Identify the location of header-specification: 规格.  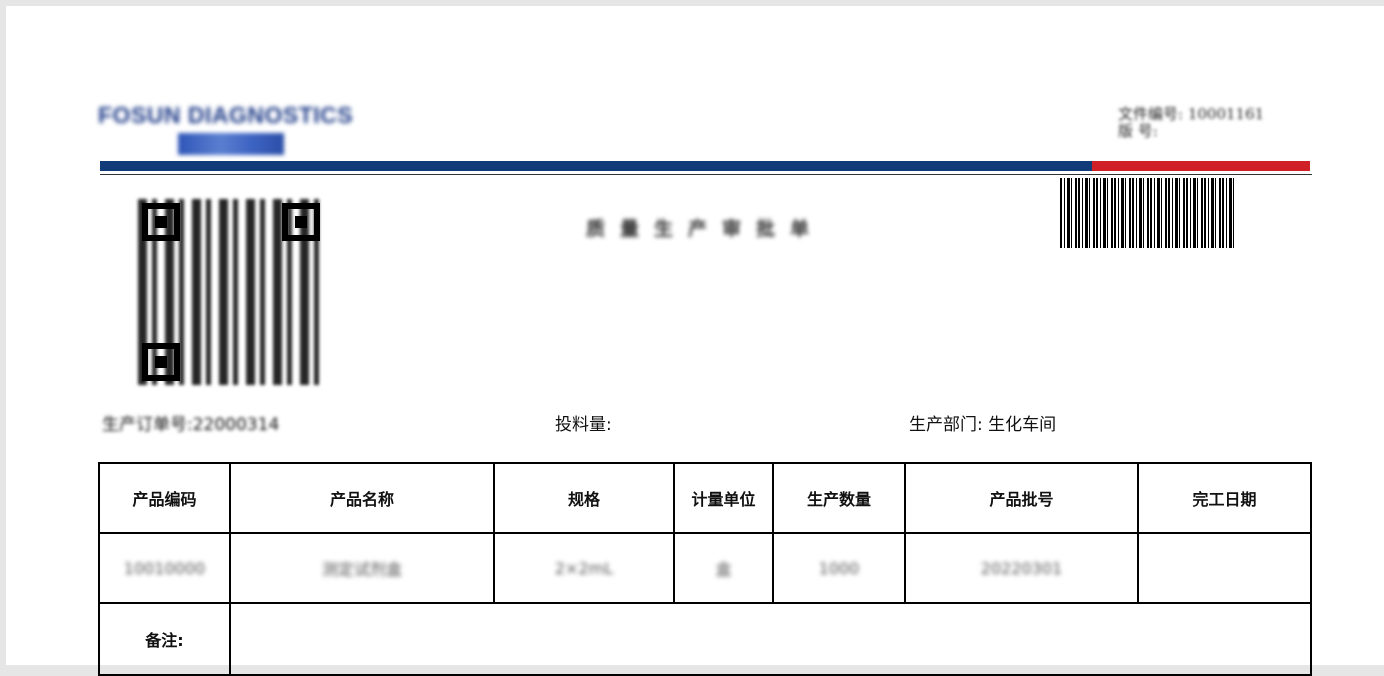
(584, 498).